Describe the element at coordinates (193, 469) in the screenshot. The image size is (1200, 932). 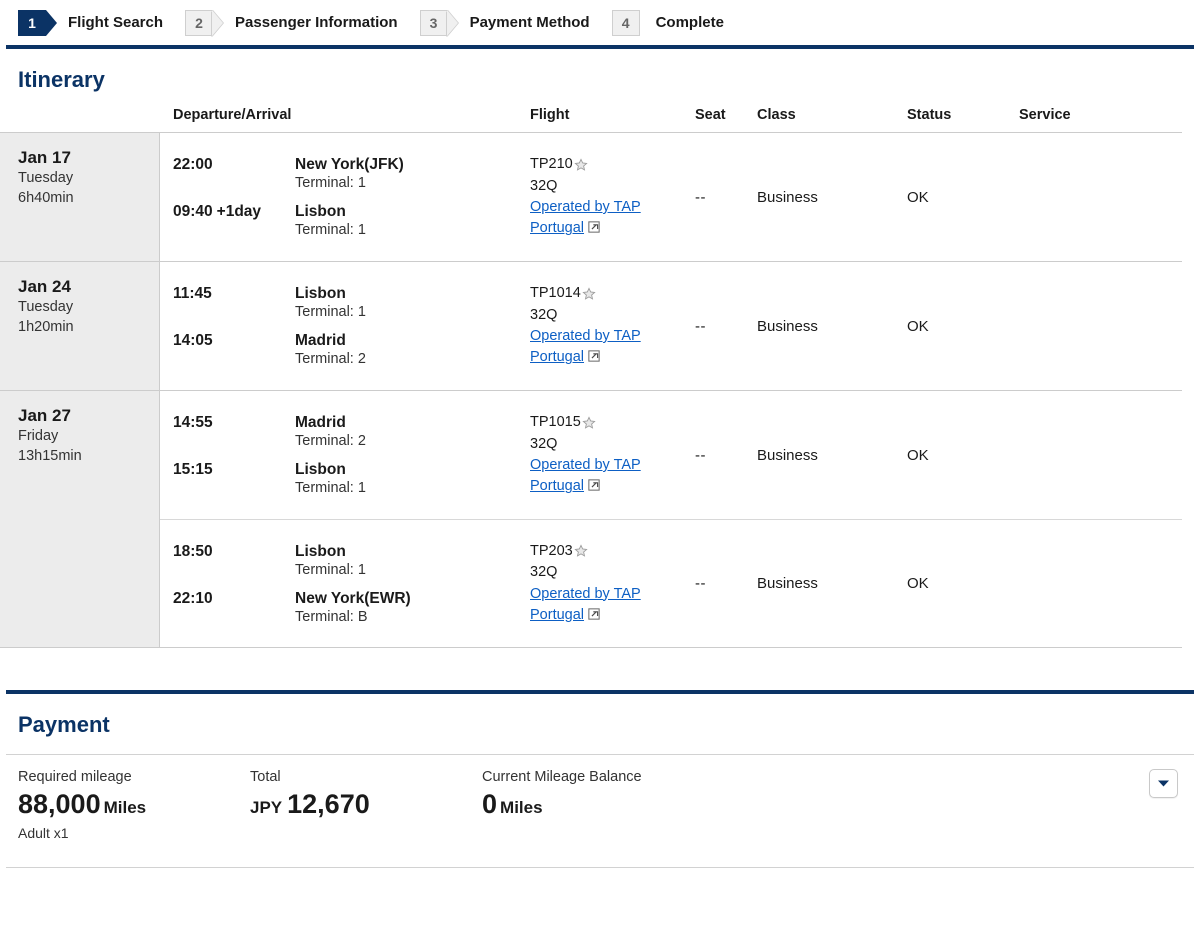
I see `arrival-time: 15:15` at that location.